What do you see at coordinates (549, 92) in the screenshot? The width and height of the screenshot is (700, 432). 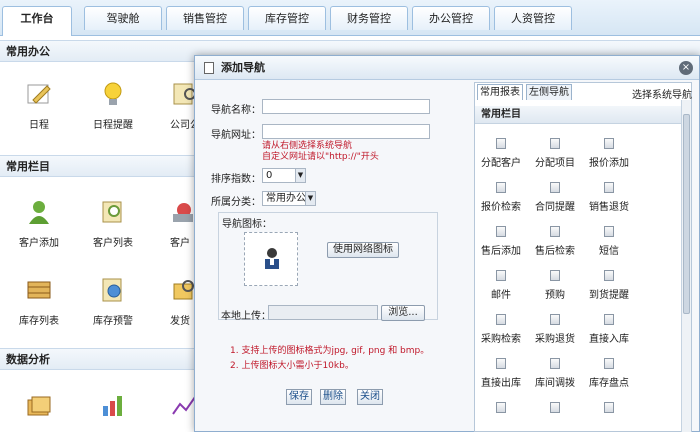 I see `tab-left-nav: 左侧导航` at bounding box center [549, 92].